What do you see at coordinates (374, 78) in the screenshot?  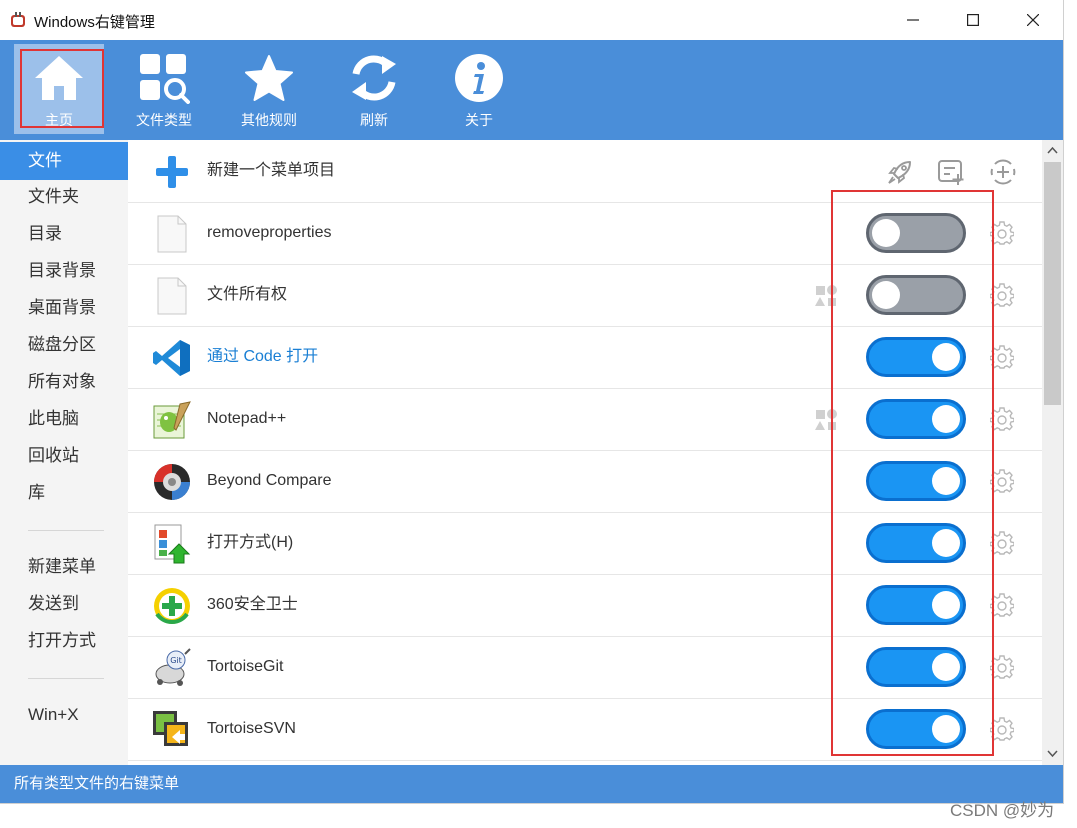 I see `refresh-icon` at bounding box center [374, 78].